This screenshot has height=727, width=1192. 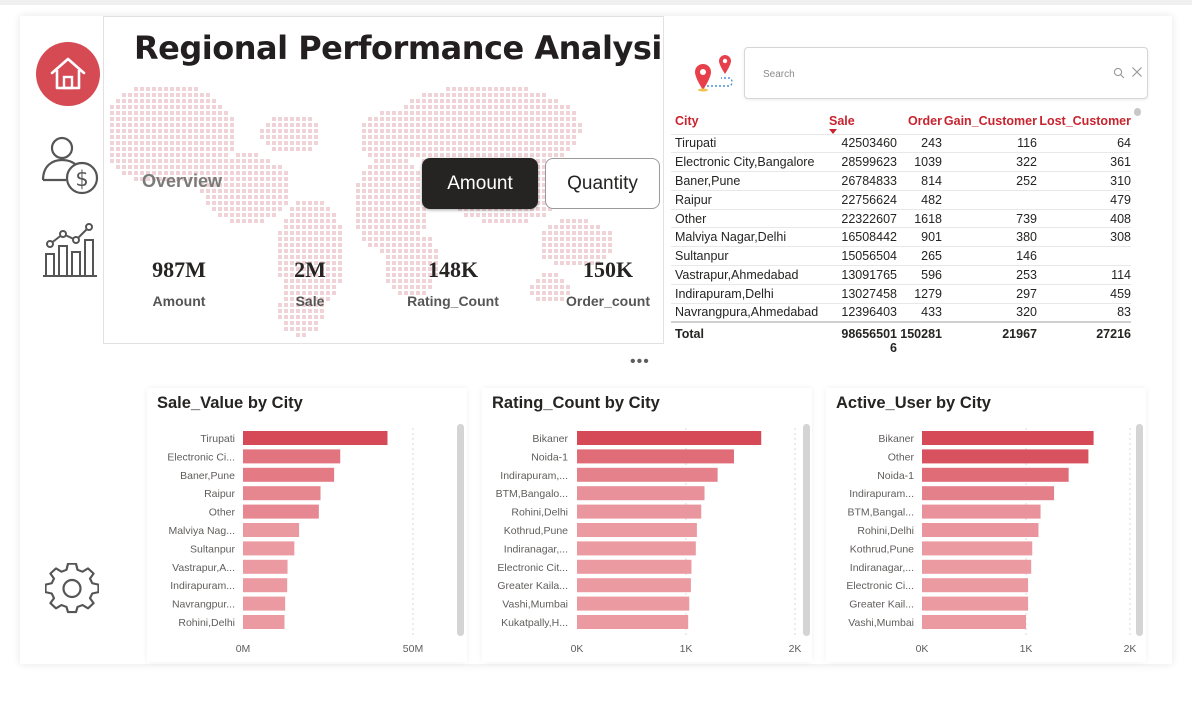 What do you see at coordinates (70, 250) in the screenshot?
I see `analytics-nav-button` at bounding box center [70, 250].